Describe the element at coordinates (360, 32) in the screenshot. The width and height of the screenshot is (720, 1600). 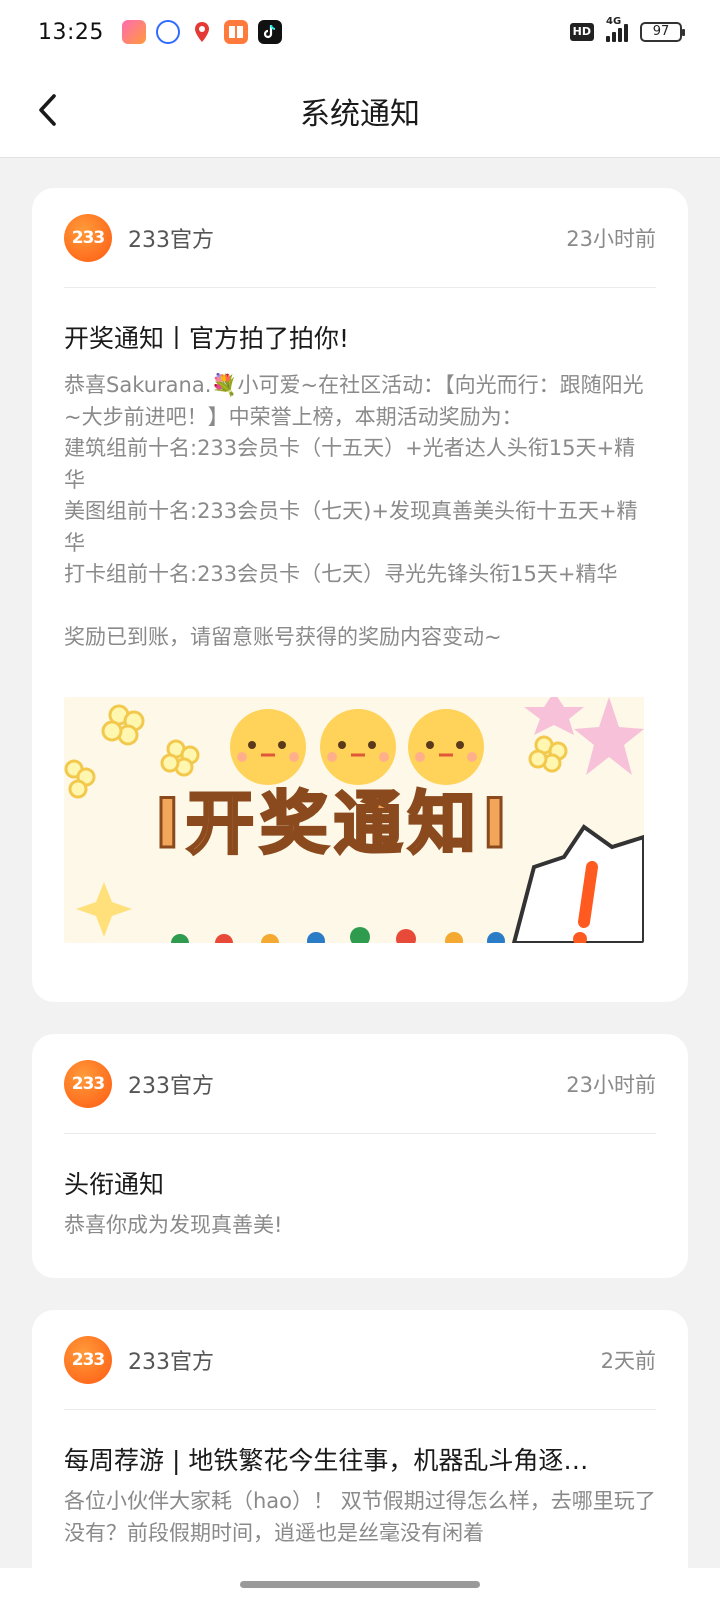
I see `status-bar: 13:25 HD 4G 97` at that location.